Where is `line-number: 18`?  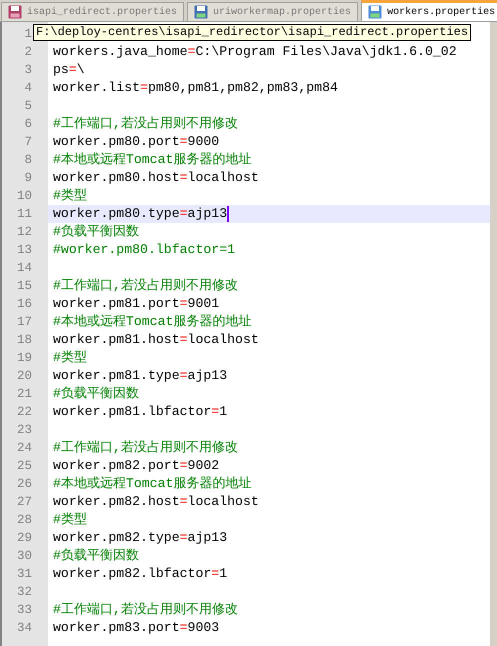 line-number: 18 is located at coordinates (24, 340).